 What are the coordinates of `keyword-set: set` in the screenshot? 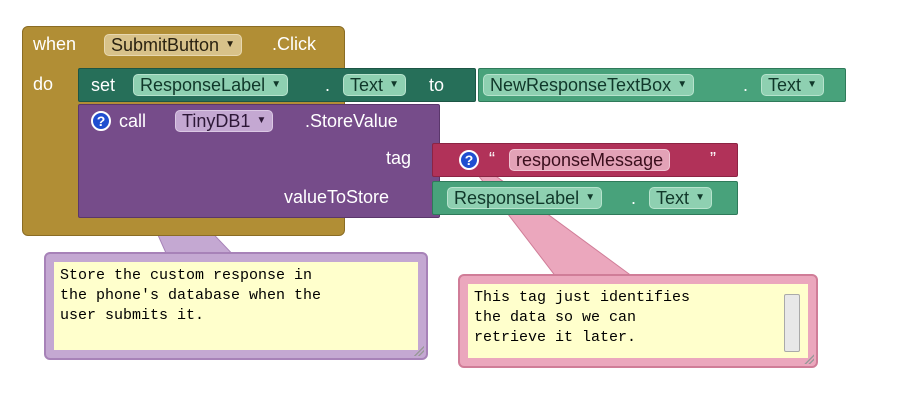 It's located at (103, 85).